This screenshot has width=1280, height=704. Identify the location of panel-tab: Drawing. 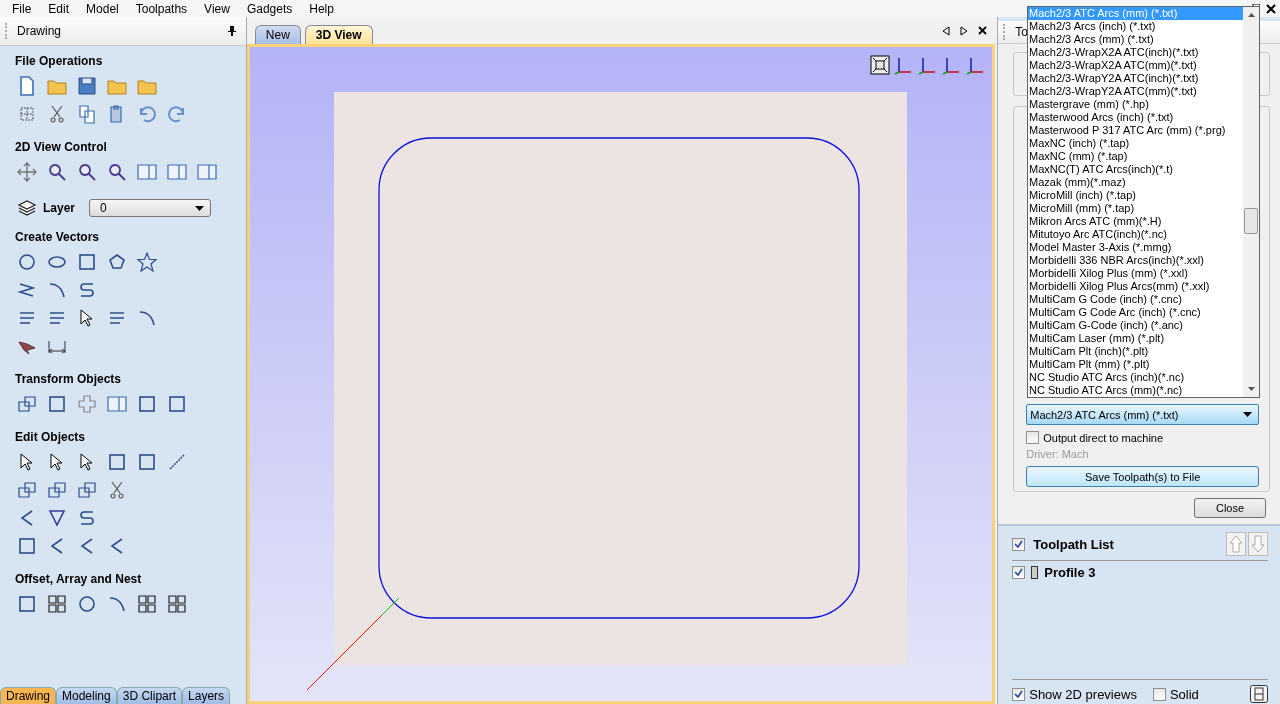
(28, 695).